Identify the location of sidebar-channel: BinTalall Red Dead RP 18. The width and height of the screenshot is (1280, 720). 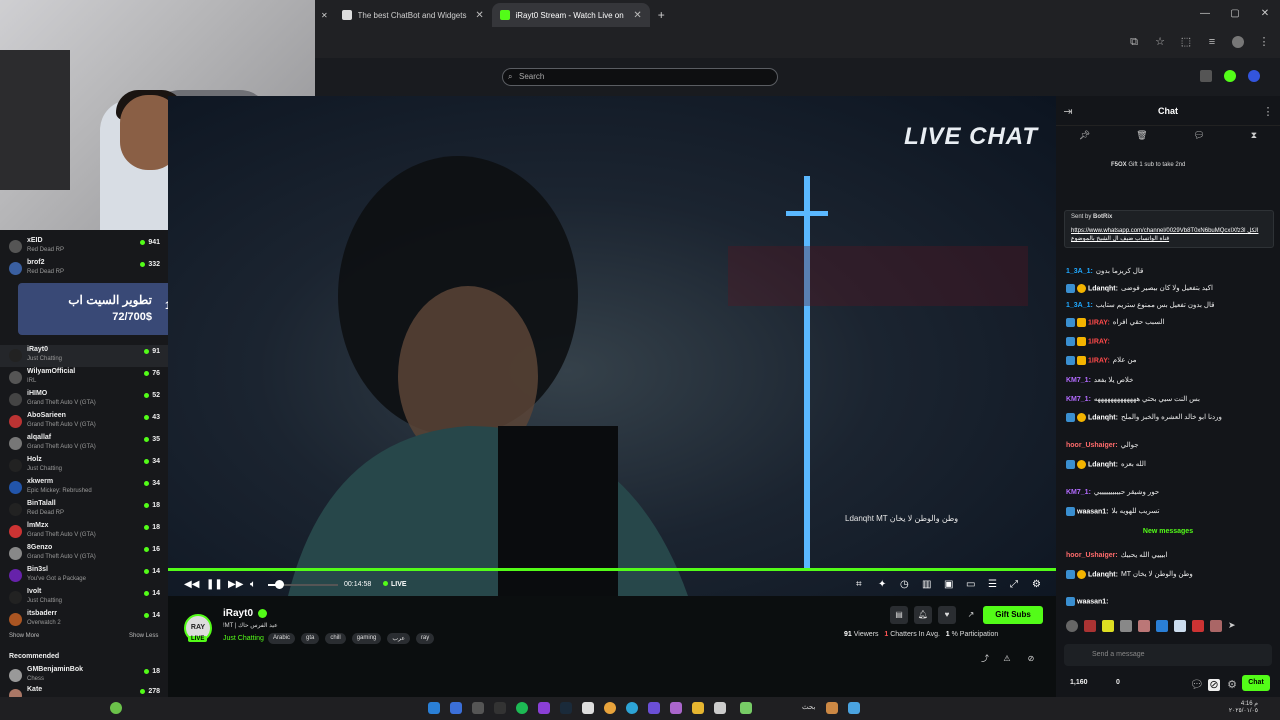
(84, 510).